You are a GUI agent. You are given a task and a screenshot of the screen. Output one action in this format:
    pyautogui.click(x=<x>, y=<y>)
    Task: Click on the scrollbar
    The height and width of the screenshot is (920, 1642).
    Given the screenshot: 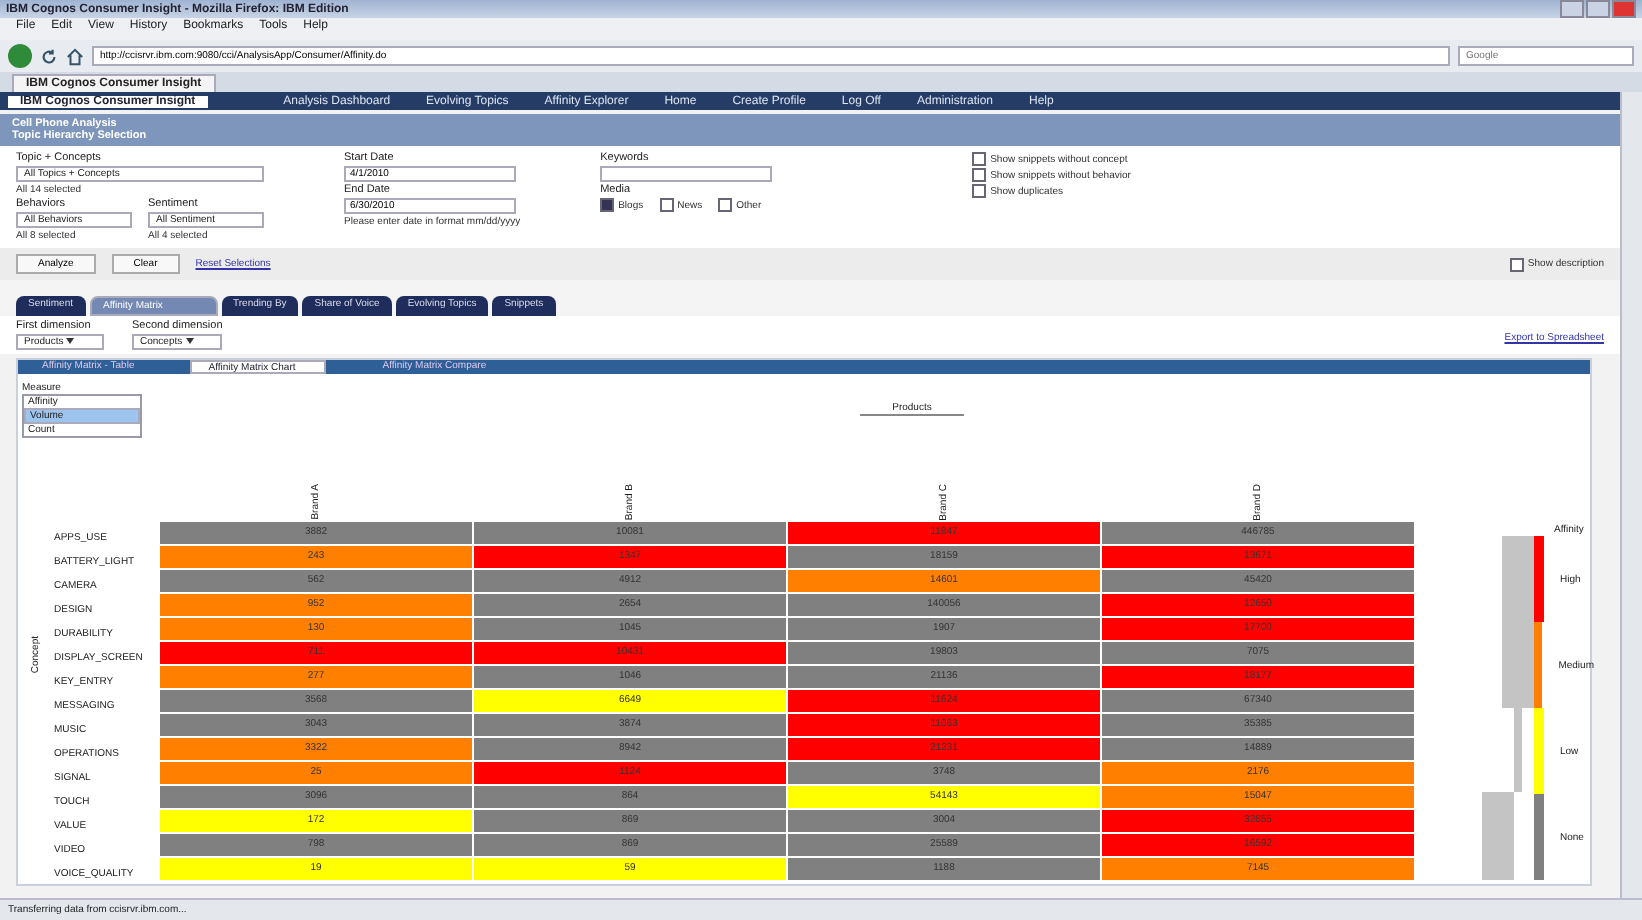 What is the action you would take?
    pyautogui.click(x=1631, y=495)
    